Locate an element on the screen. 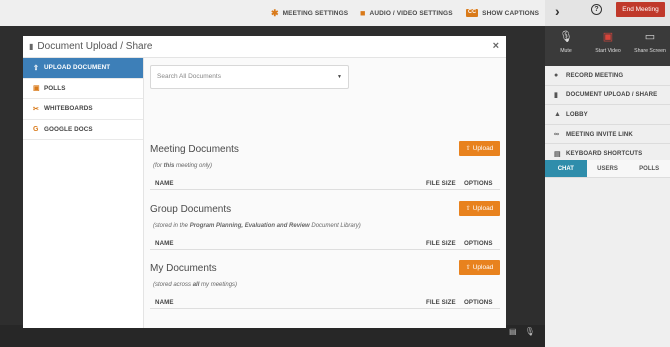 This screenshot has height=347, width=670. nav-item-google-docs: G GOOGLE DOCS is located at coordinates (83, 130).